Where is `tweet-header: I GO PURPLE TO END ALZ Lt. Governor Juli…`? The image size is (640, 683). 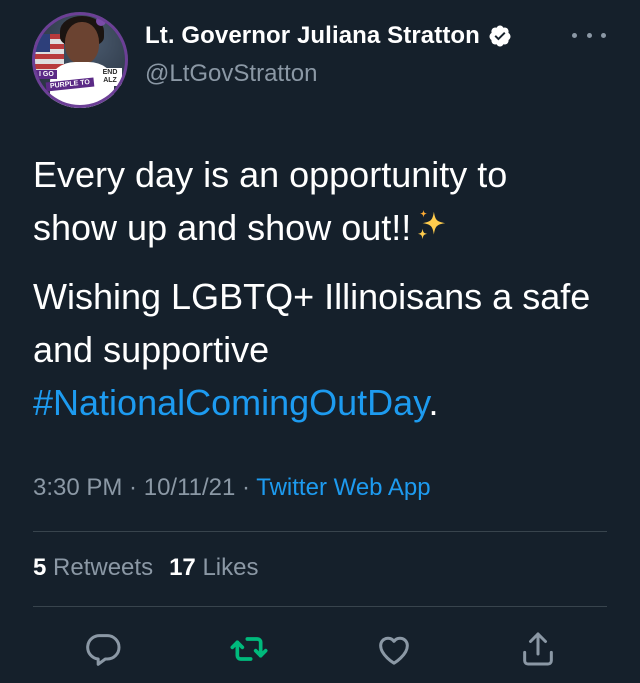 tweet-header: I GO PURPLE TO END ALZ Lt. Governor Juli… is located at coordinates (320, 60).